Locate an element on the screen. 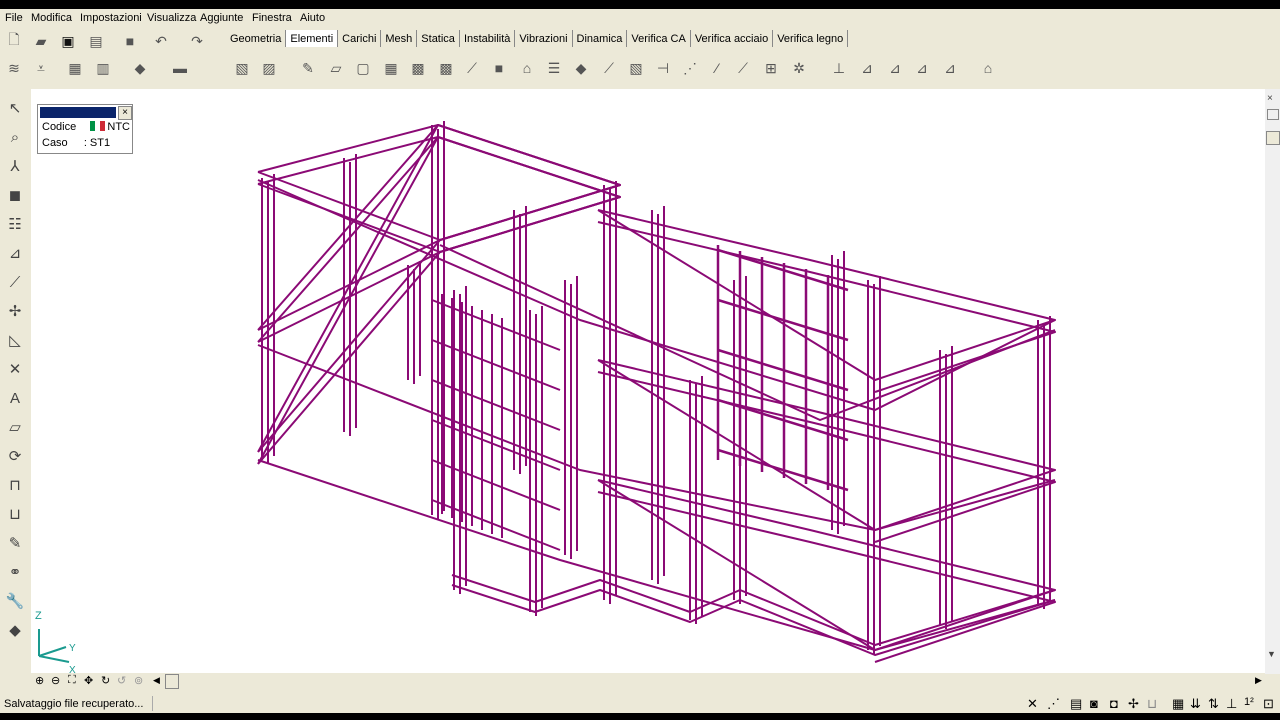 The height and width of the screenshot is (720, 1280). info-icon: ◆ is located at coordinates (15, 630).